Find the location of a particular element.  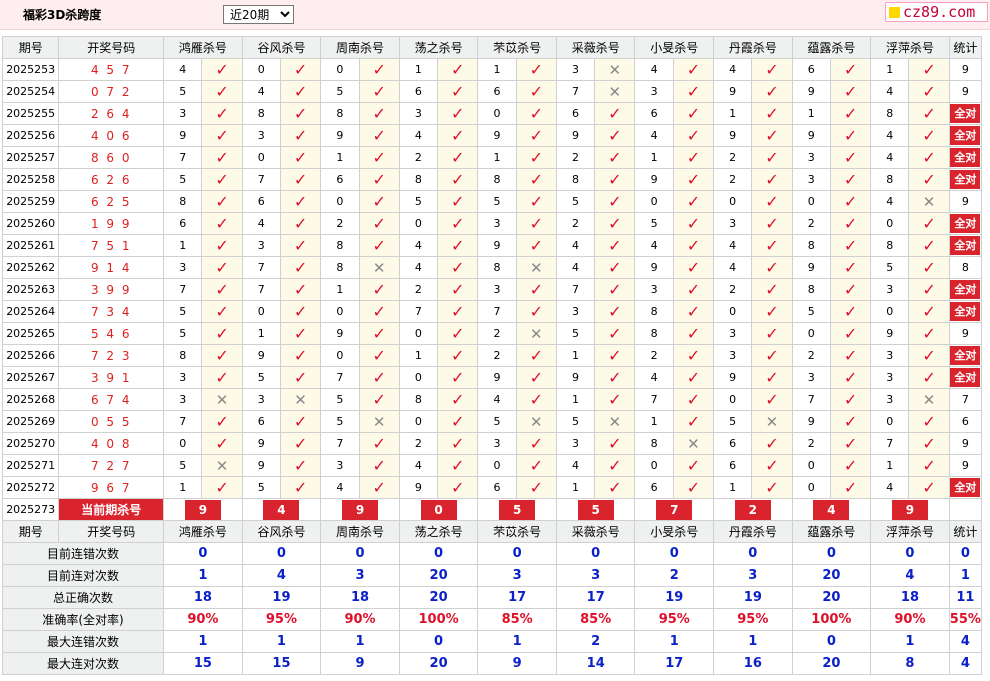

header-expert: 荡之杀号 is located at coordinates (438, 531).